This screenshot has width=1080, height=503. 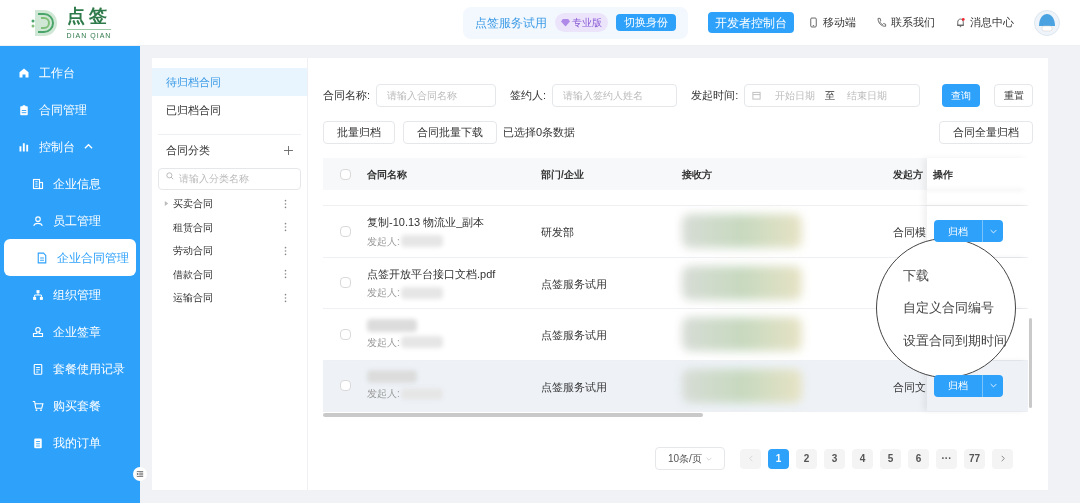 What do you see at coordinates (986, 132) in the screenshot?
I see `archive-all-button: 合同全量归档` at bounding box center [986, 132].